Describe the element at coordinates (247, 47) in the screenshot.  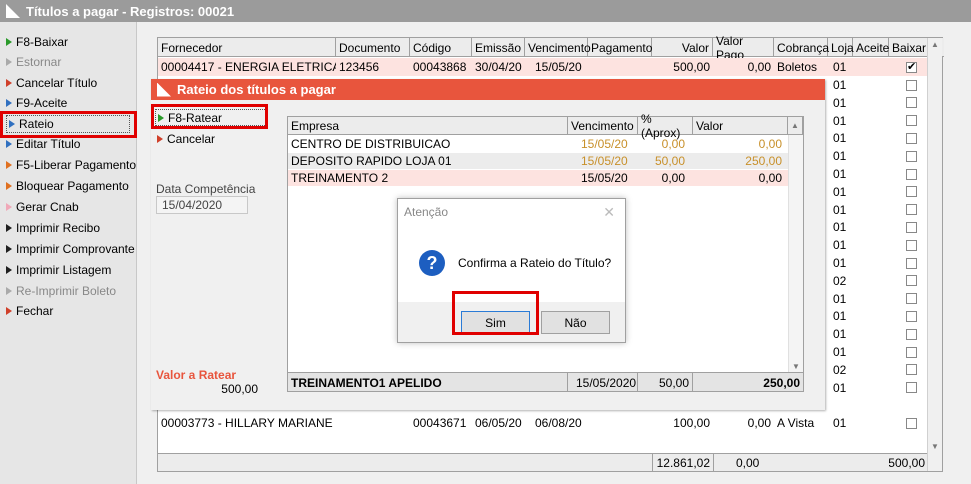
I see `col-fornecedor: Fornecedor` at that location.